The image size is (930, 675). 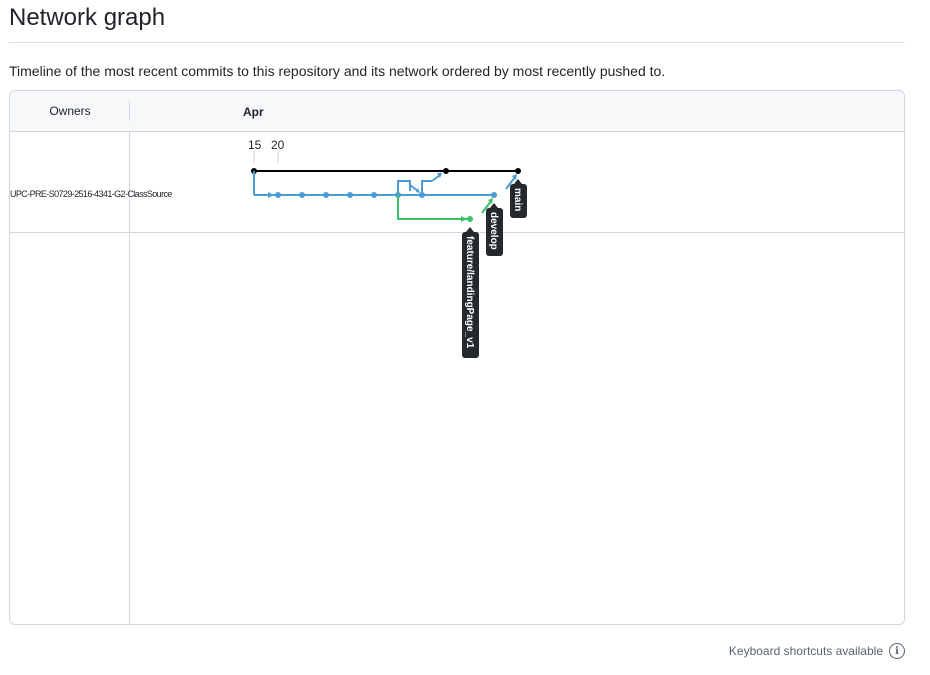 What do you see at coordinates (253, 112) in the screenshot?
I see `month-label: Apr` at bounding box center [253, 112].